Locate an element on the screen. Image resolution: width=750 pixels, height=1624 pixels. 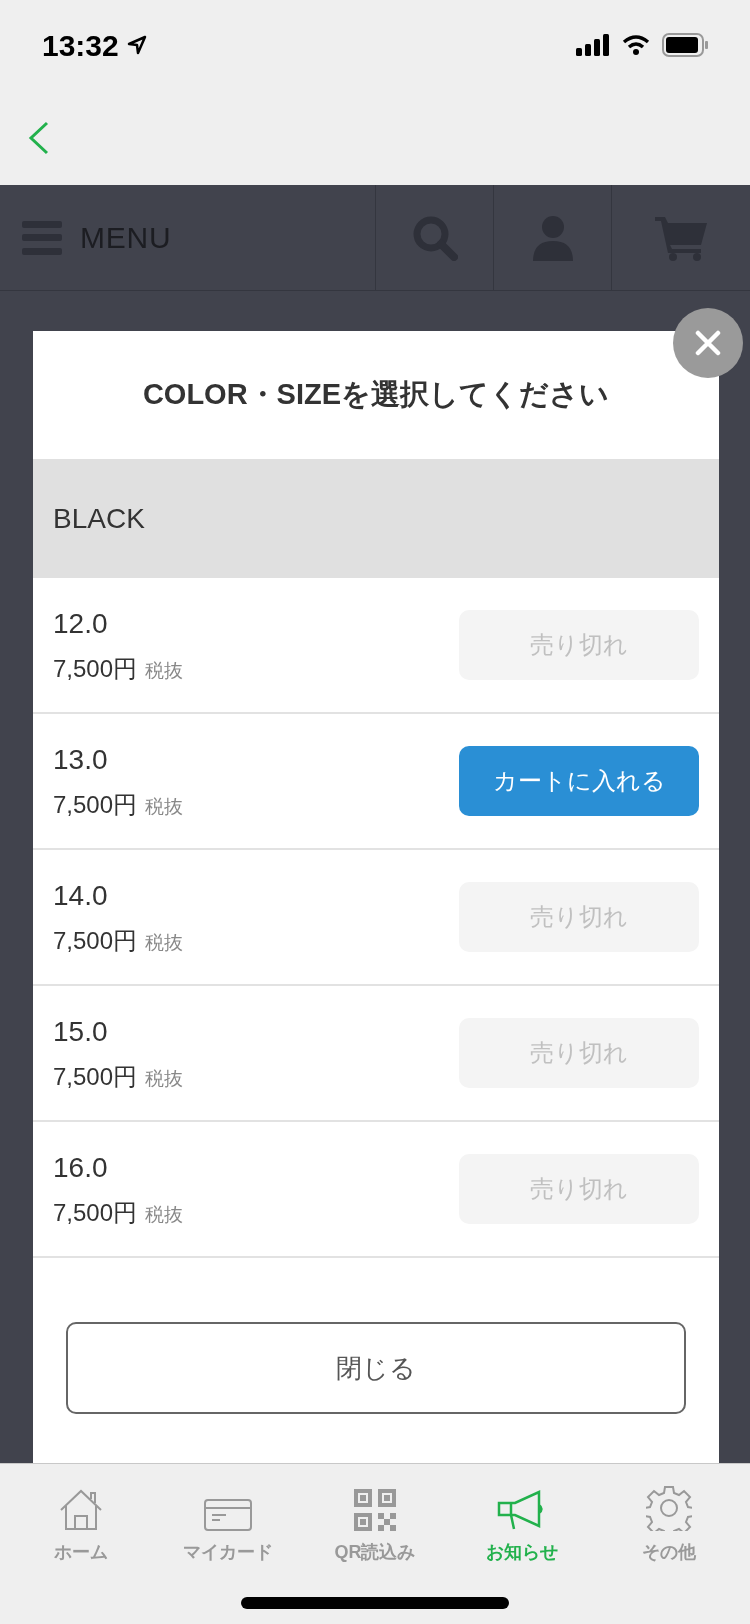
tab-item: ホーム is located at coordinates (81, 1522).